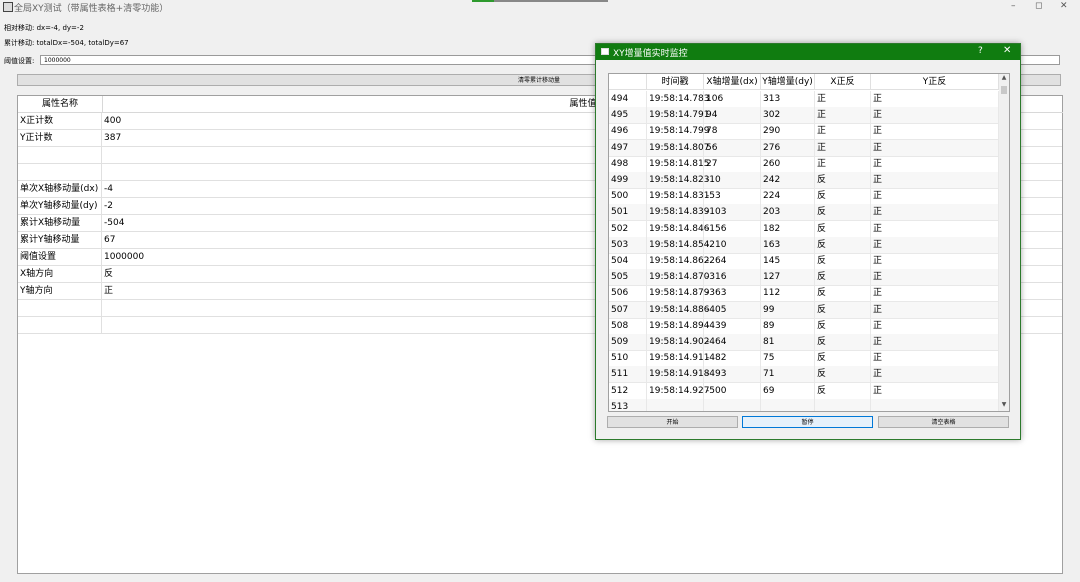 The height and width of the screenshot is (582, 1080). I want to click on monitor-row: 508 19:58:14.894 -439 89 反正, so click(804, 326).